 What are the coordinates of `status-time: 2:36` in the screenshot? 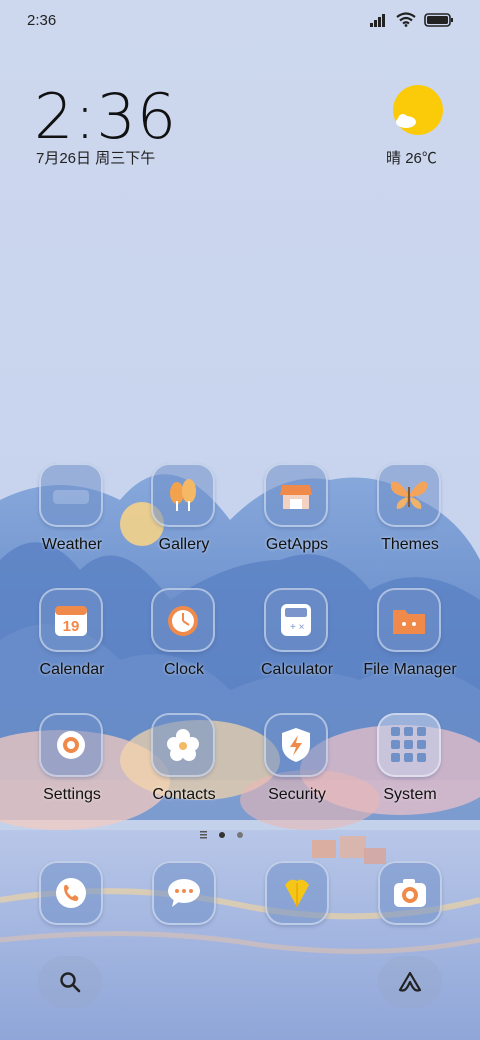 It's located at (42, 20).